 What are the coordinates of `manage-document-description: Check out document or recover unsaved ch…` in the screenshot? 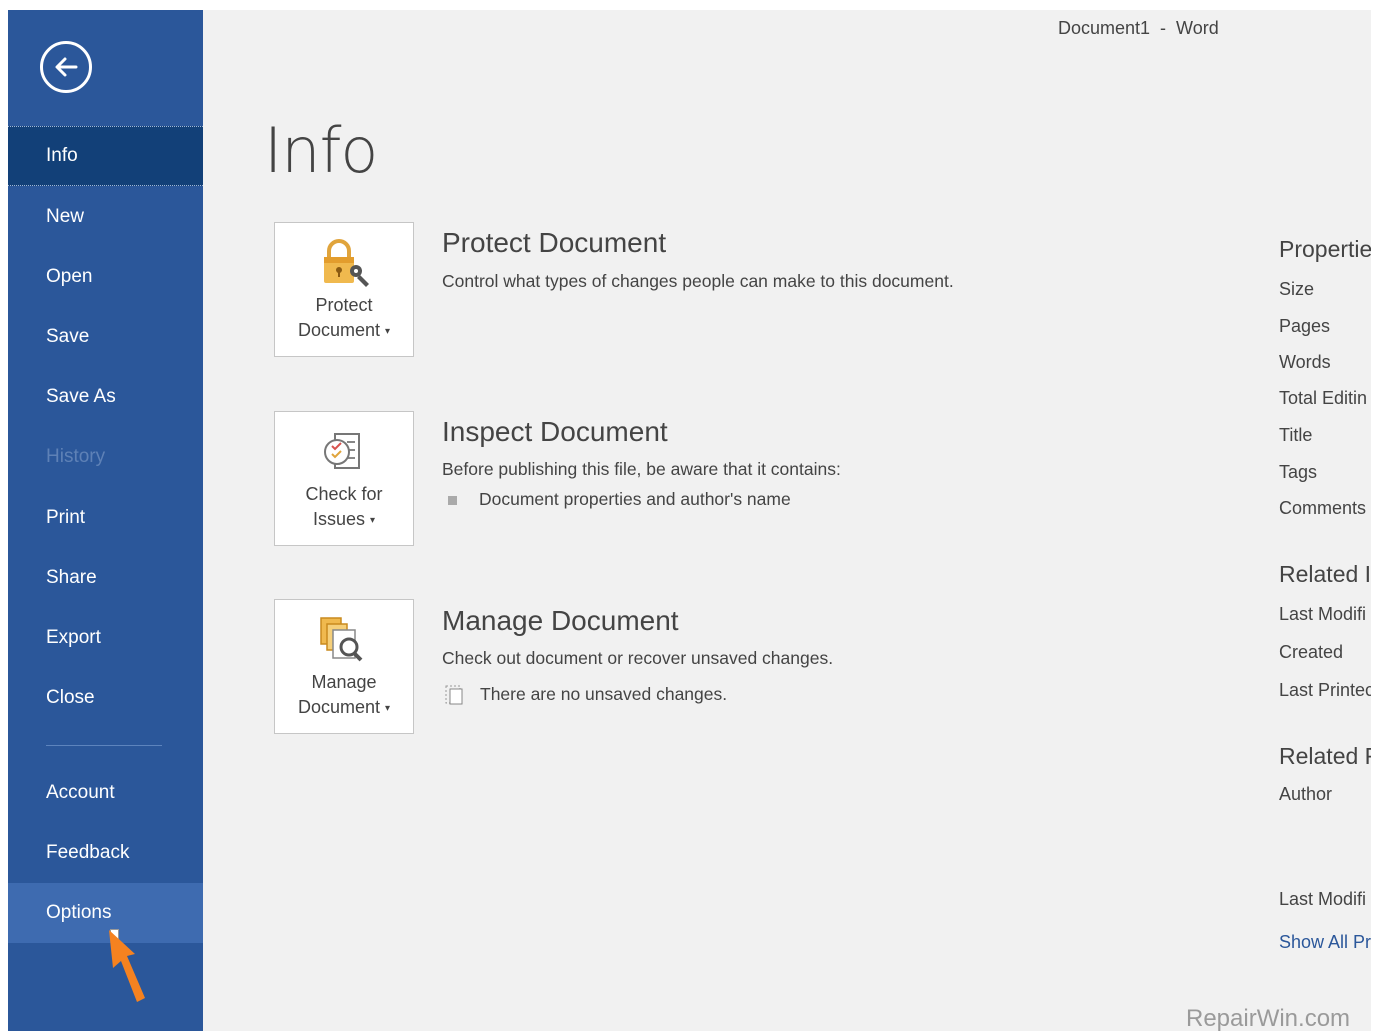 It's located at (638, 658).